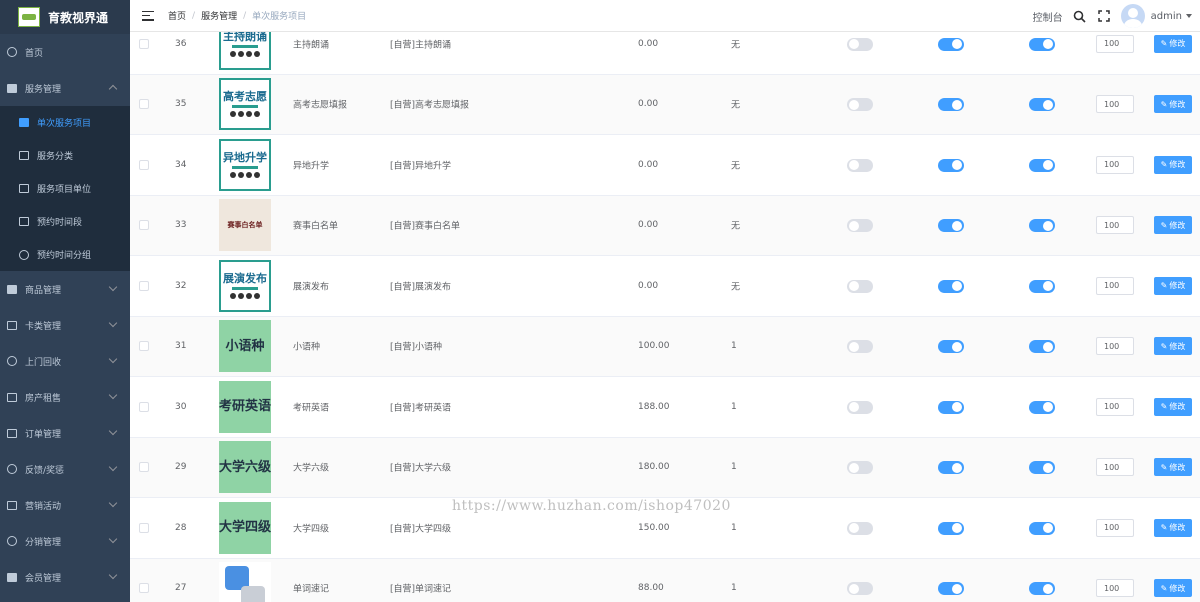 Image resolution: width=1200 pixels, height=602 pixels. Describe the element at coordinates (65, 254) in the screenshot. I see `sidebar-subitem-time-group: 预约时间分组` at that location.